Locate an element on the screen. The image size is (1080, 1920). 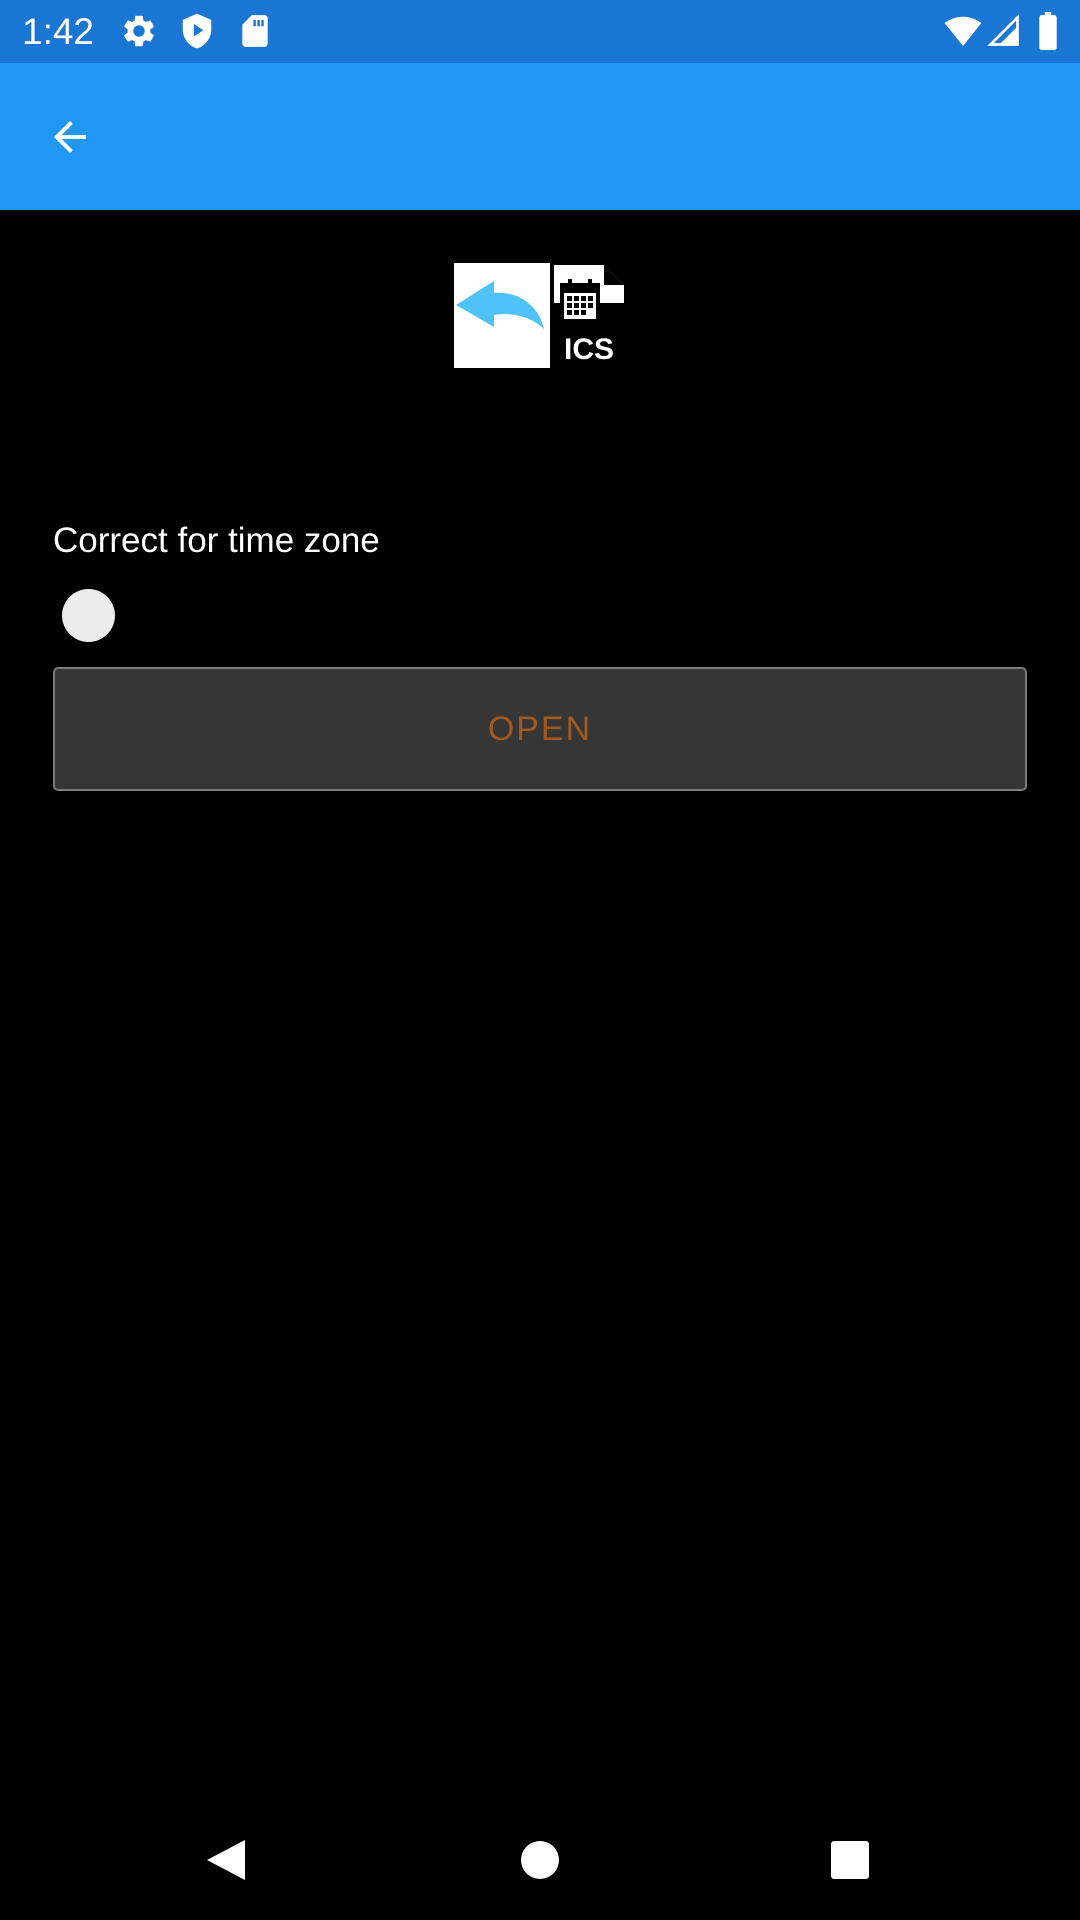
arrow-left-icon is located at coordinates (70, 137).